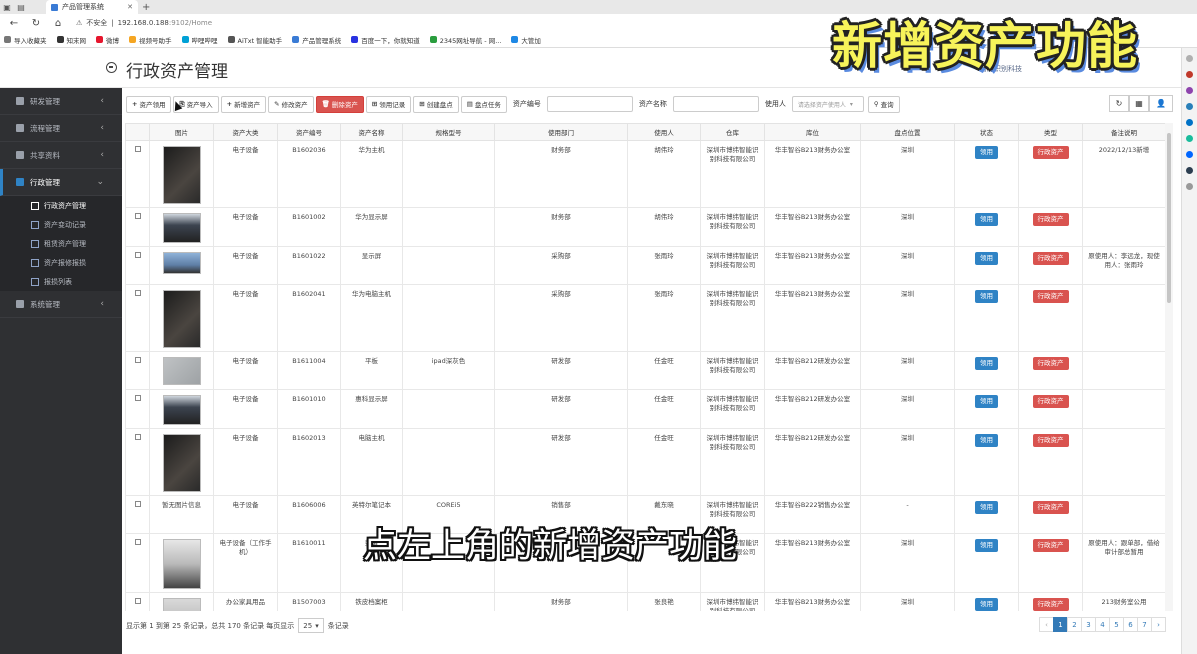 The width and height of the screenshot is (1197, 654). Describe the element at coordinates (715, 104) in the screenshot. I see `asset-name-input` at that location.